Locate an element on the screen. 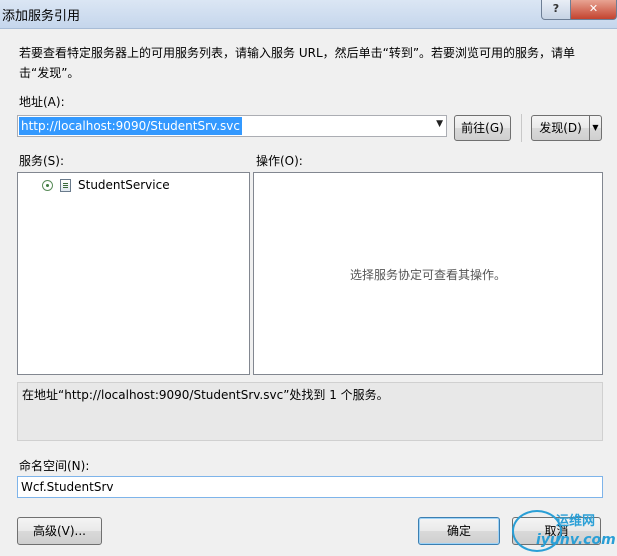  chevron-down-icon: ▼ is located at coordinates (439, 124).